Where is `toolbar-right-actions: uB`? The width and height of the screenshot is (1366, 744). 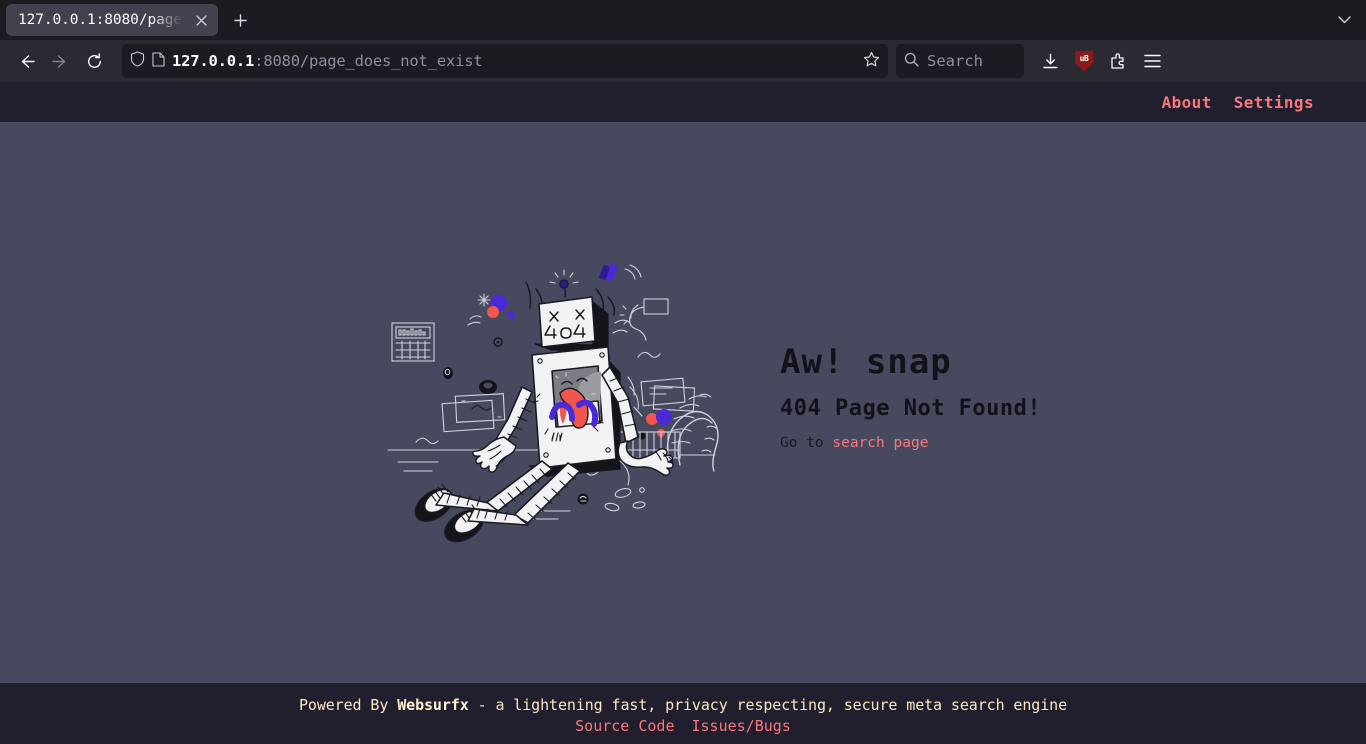 toolbar-right-actions: uB is located at coordinates (1101, 61).